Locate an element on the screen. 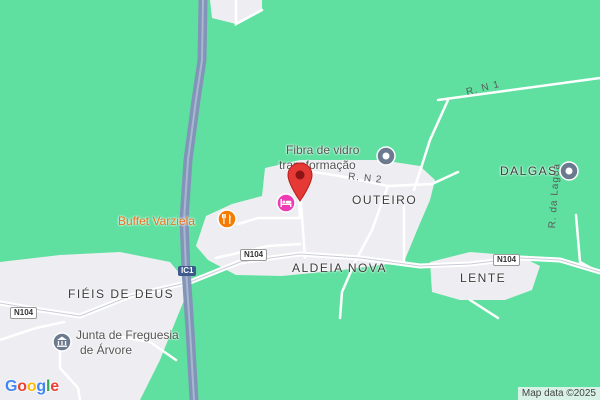 Image resolution: width=600 pixels, height=400 pixels. institution-icon is located at coordinates (62, 342).